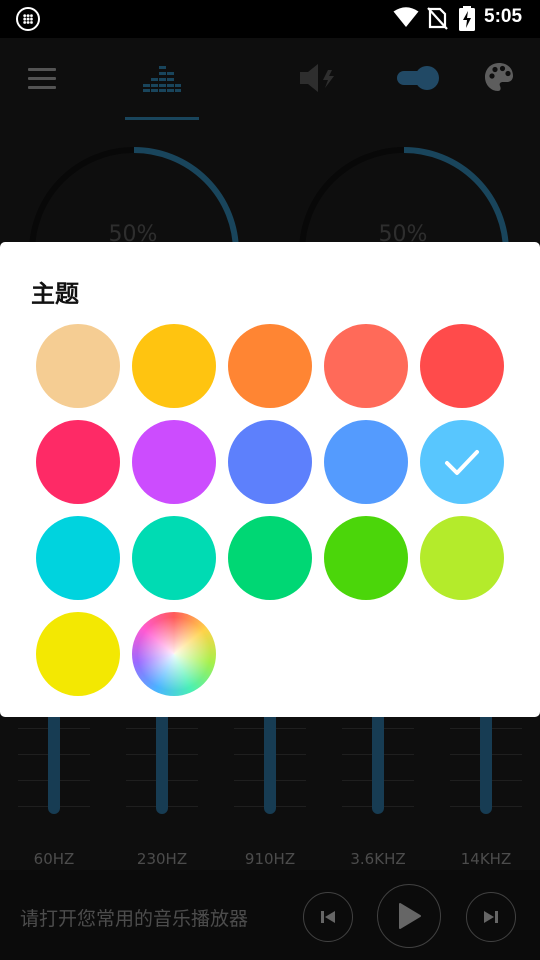 The height and width of the screenshot is (960, 540). What do you see at coordinates (437, 18) in the screenshot?
I see `no-sim-icon` at bounding box center [437, 18].